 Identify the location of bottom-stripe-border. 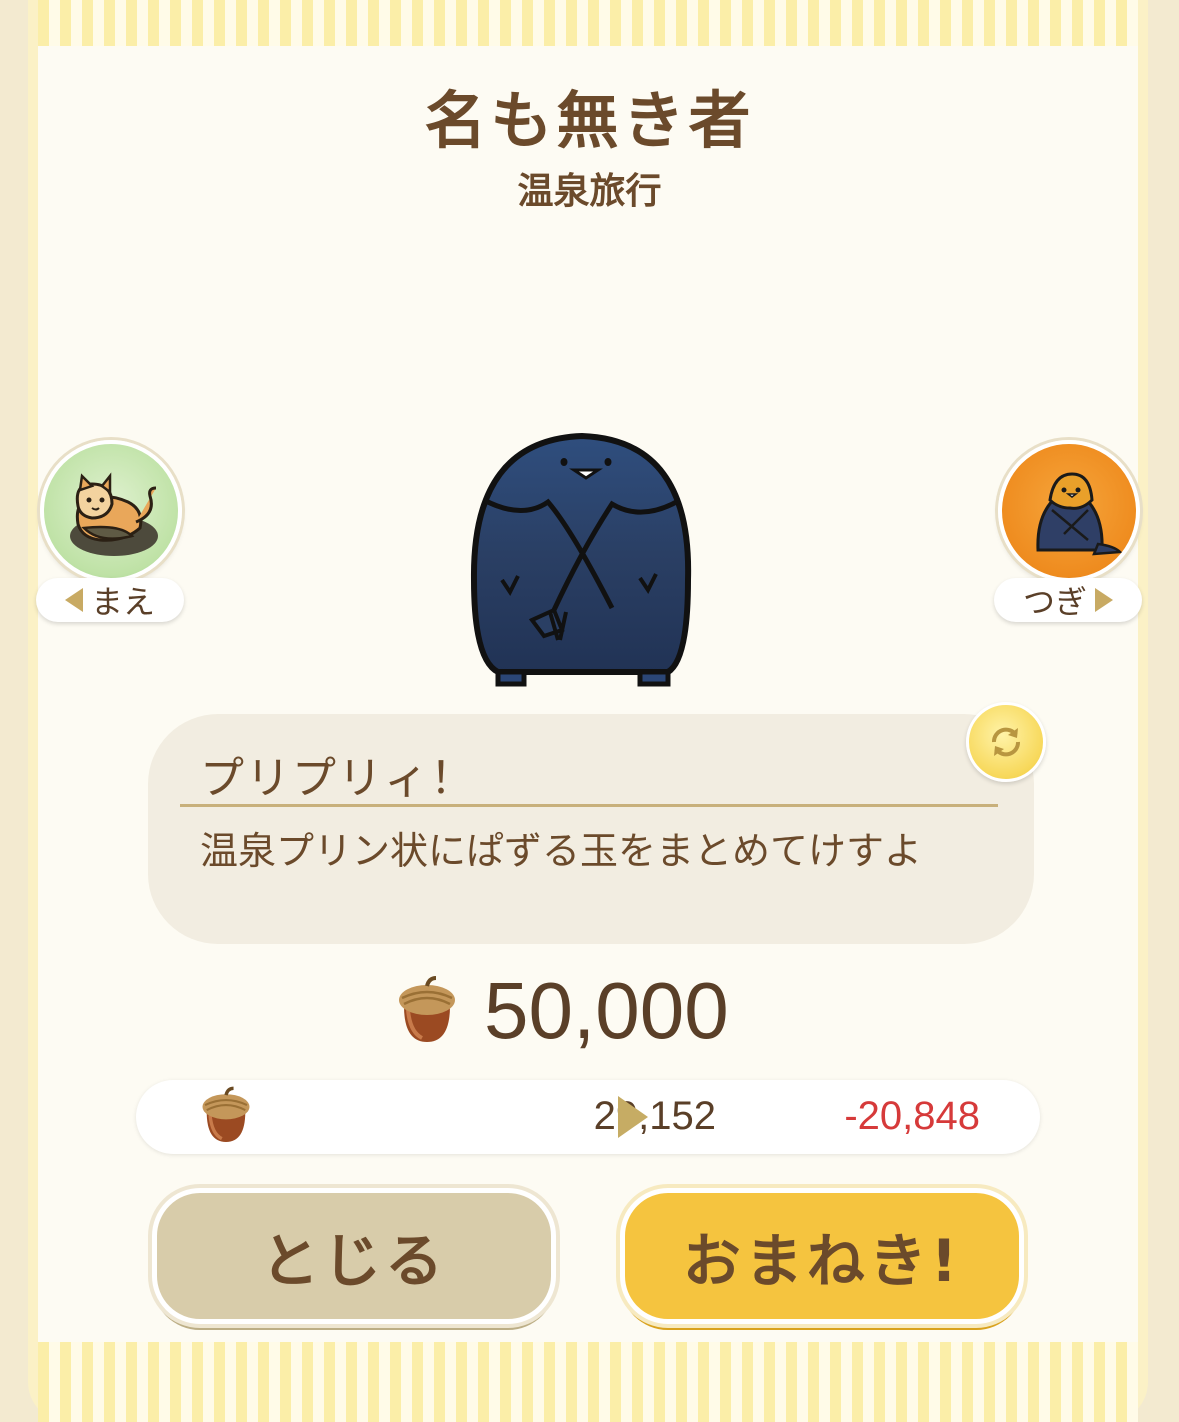
(588, 1382).